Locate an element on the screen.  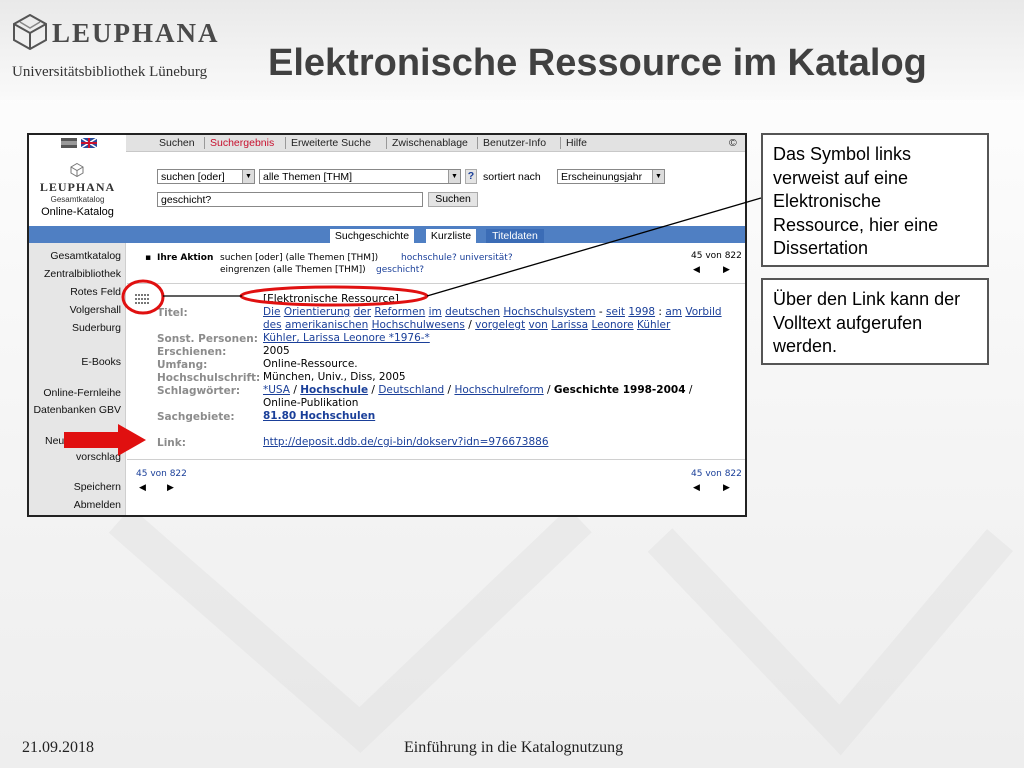
tab-suchgeschichte: Suchgeschichte is located at coordinates (372, 236).